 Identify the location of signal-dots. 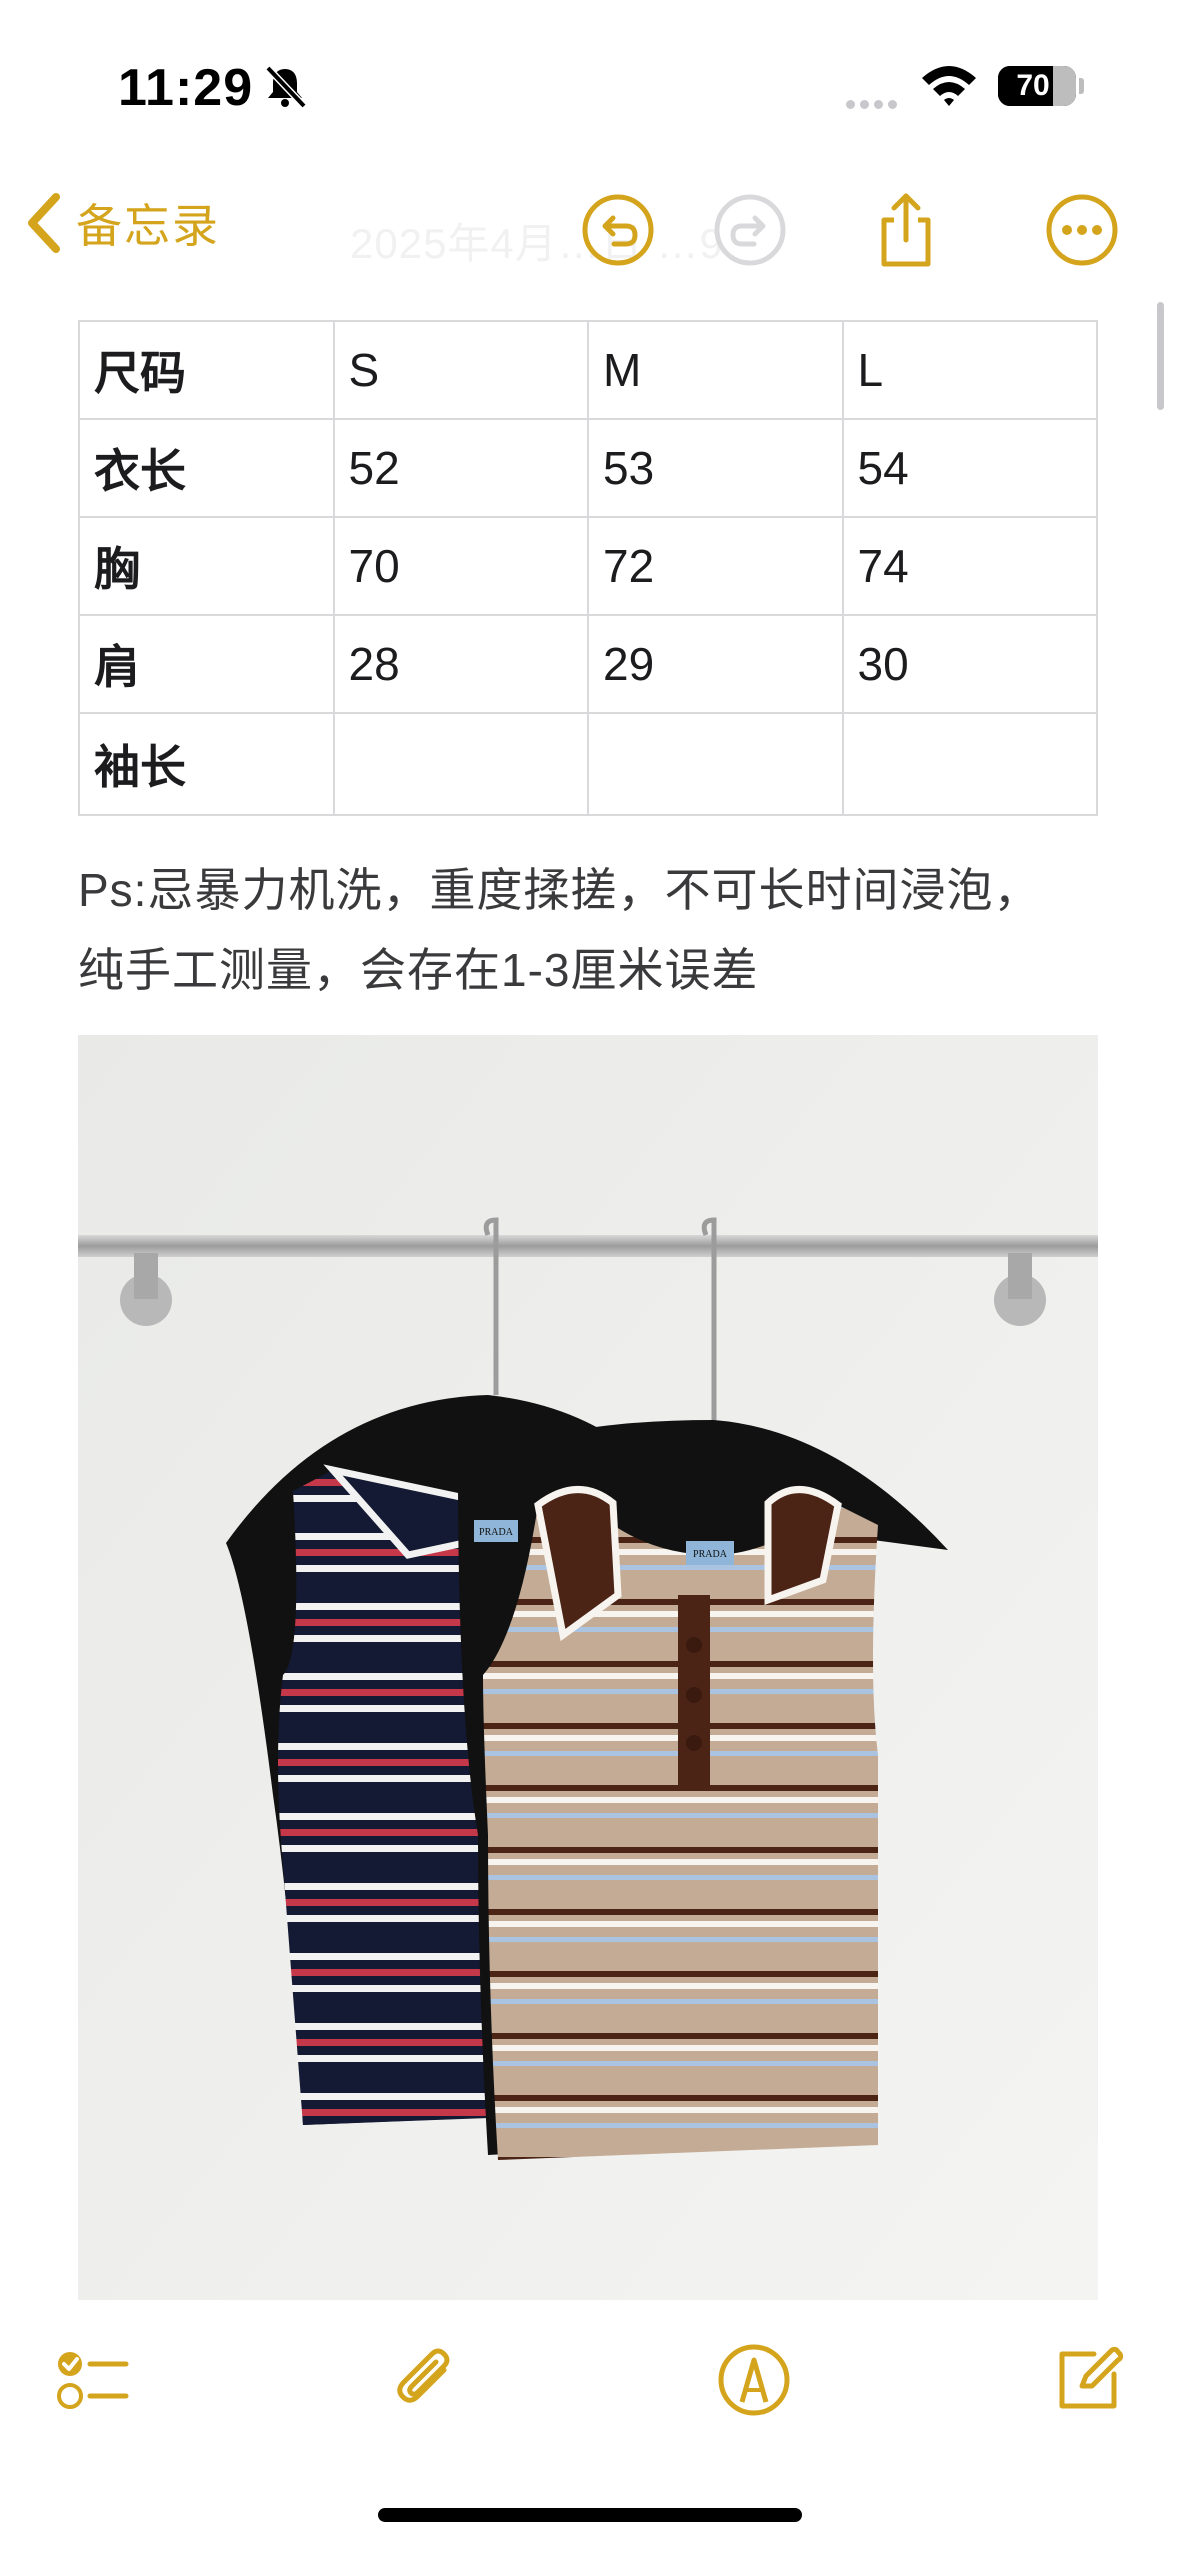
(874, 105).